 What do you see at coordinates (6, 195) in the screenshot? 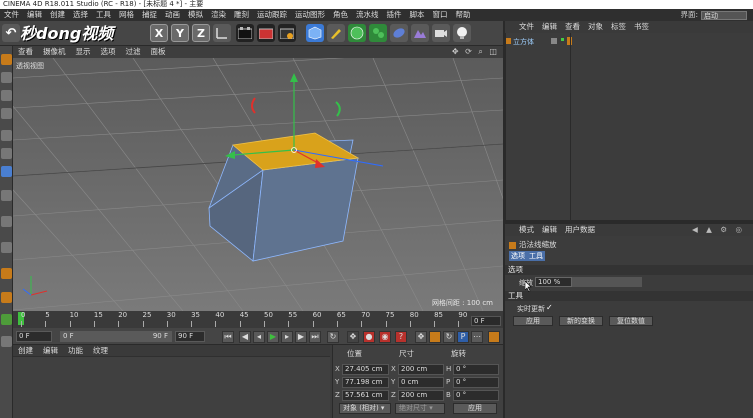
I see `axis-mode-icon` at bounding box center [6, 195].